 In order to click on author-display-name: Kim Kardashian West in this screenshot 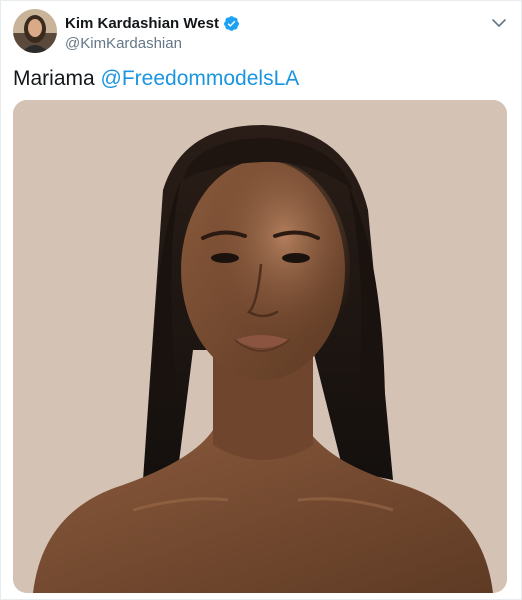, I will do `click(142, 23)`.